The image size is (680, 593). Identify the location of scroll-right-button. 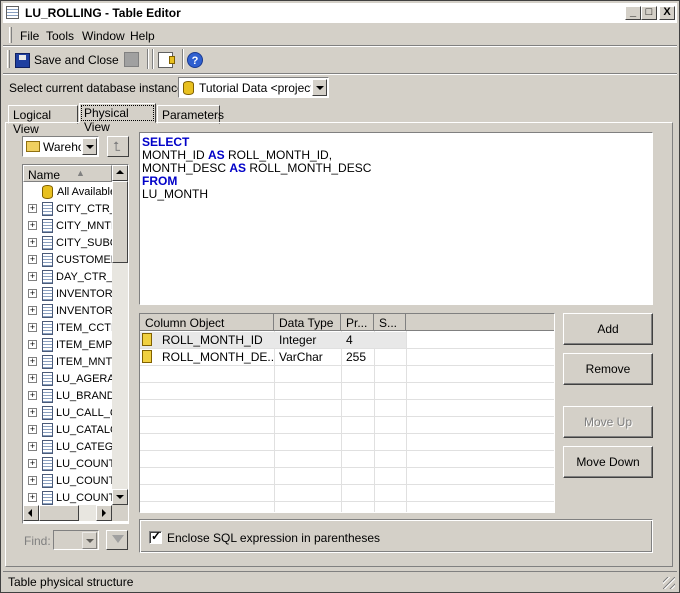
(104, 513).